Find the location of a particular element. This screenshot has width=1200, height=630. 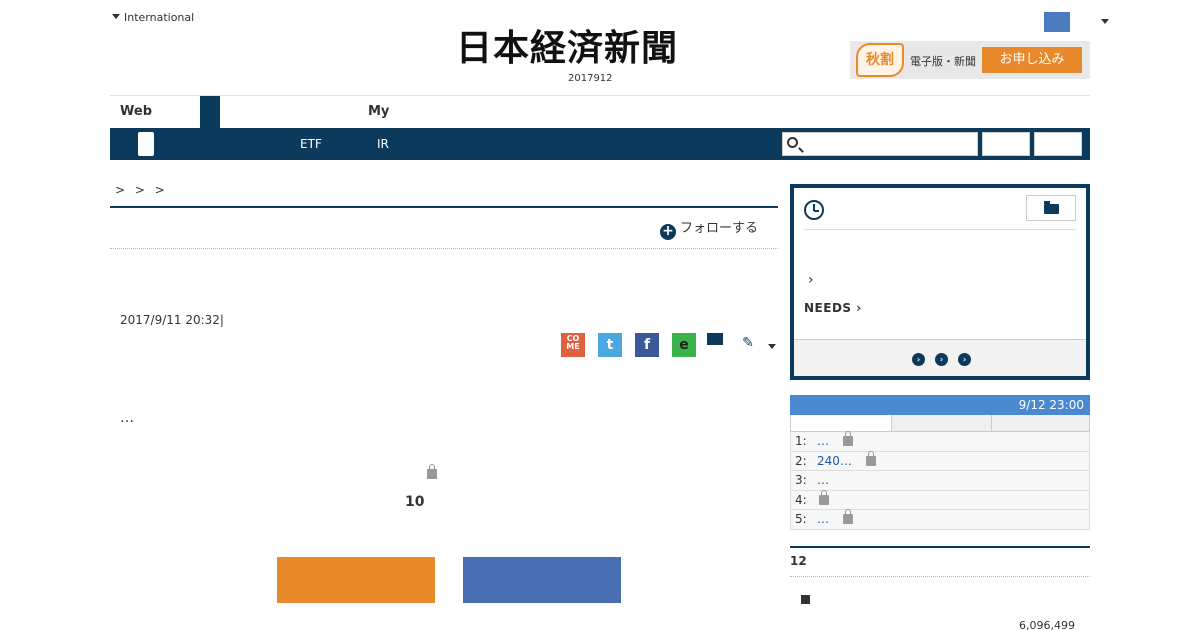

article-header-rule is located at coordinates (444, 207).